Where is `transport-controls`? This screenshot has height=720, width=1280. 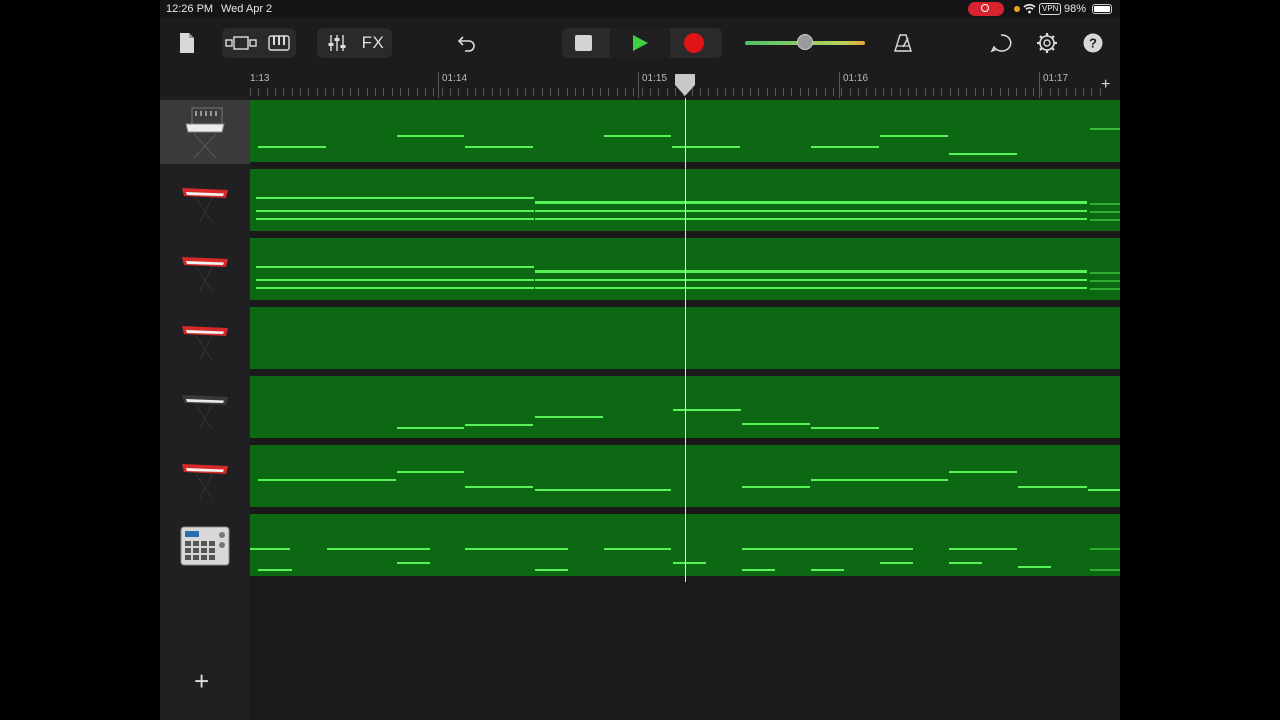 transport-controls is located at coordinates (642, 43).